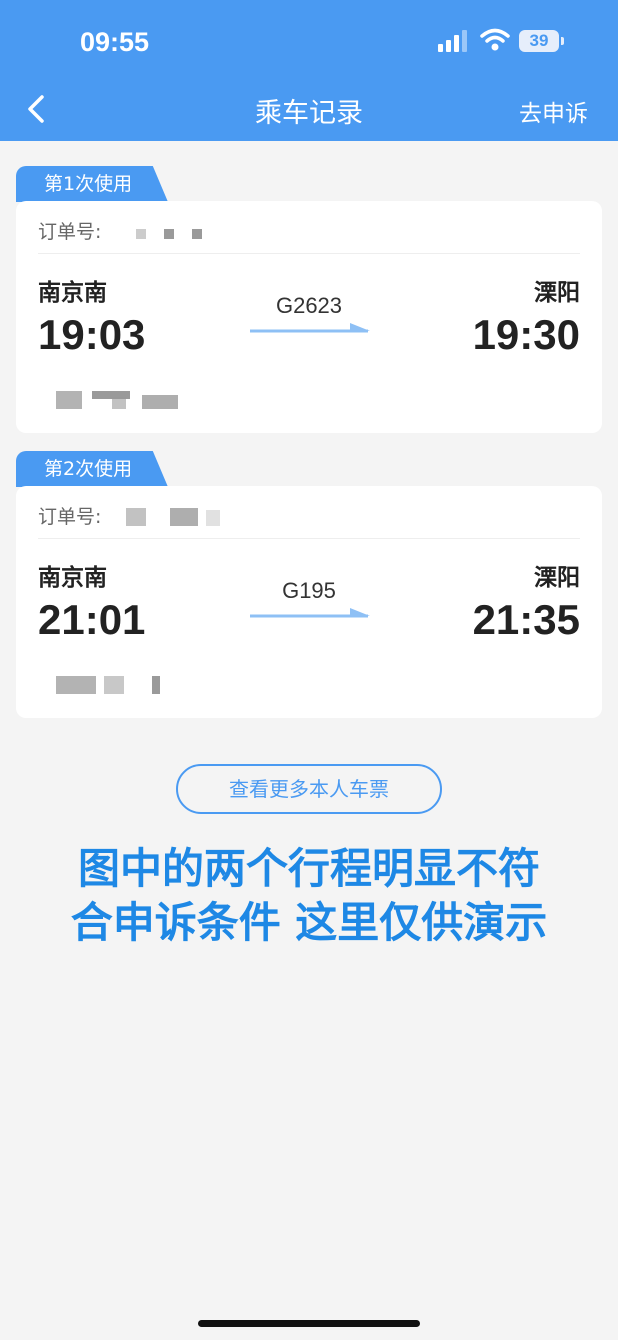  I want to click on view-more-tickets-button: 查看更多本人车票, so click(309, 789).